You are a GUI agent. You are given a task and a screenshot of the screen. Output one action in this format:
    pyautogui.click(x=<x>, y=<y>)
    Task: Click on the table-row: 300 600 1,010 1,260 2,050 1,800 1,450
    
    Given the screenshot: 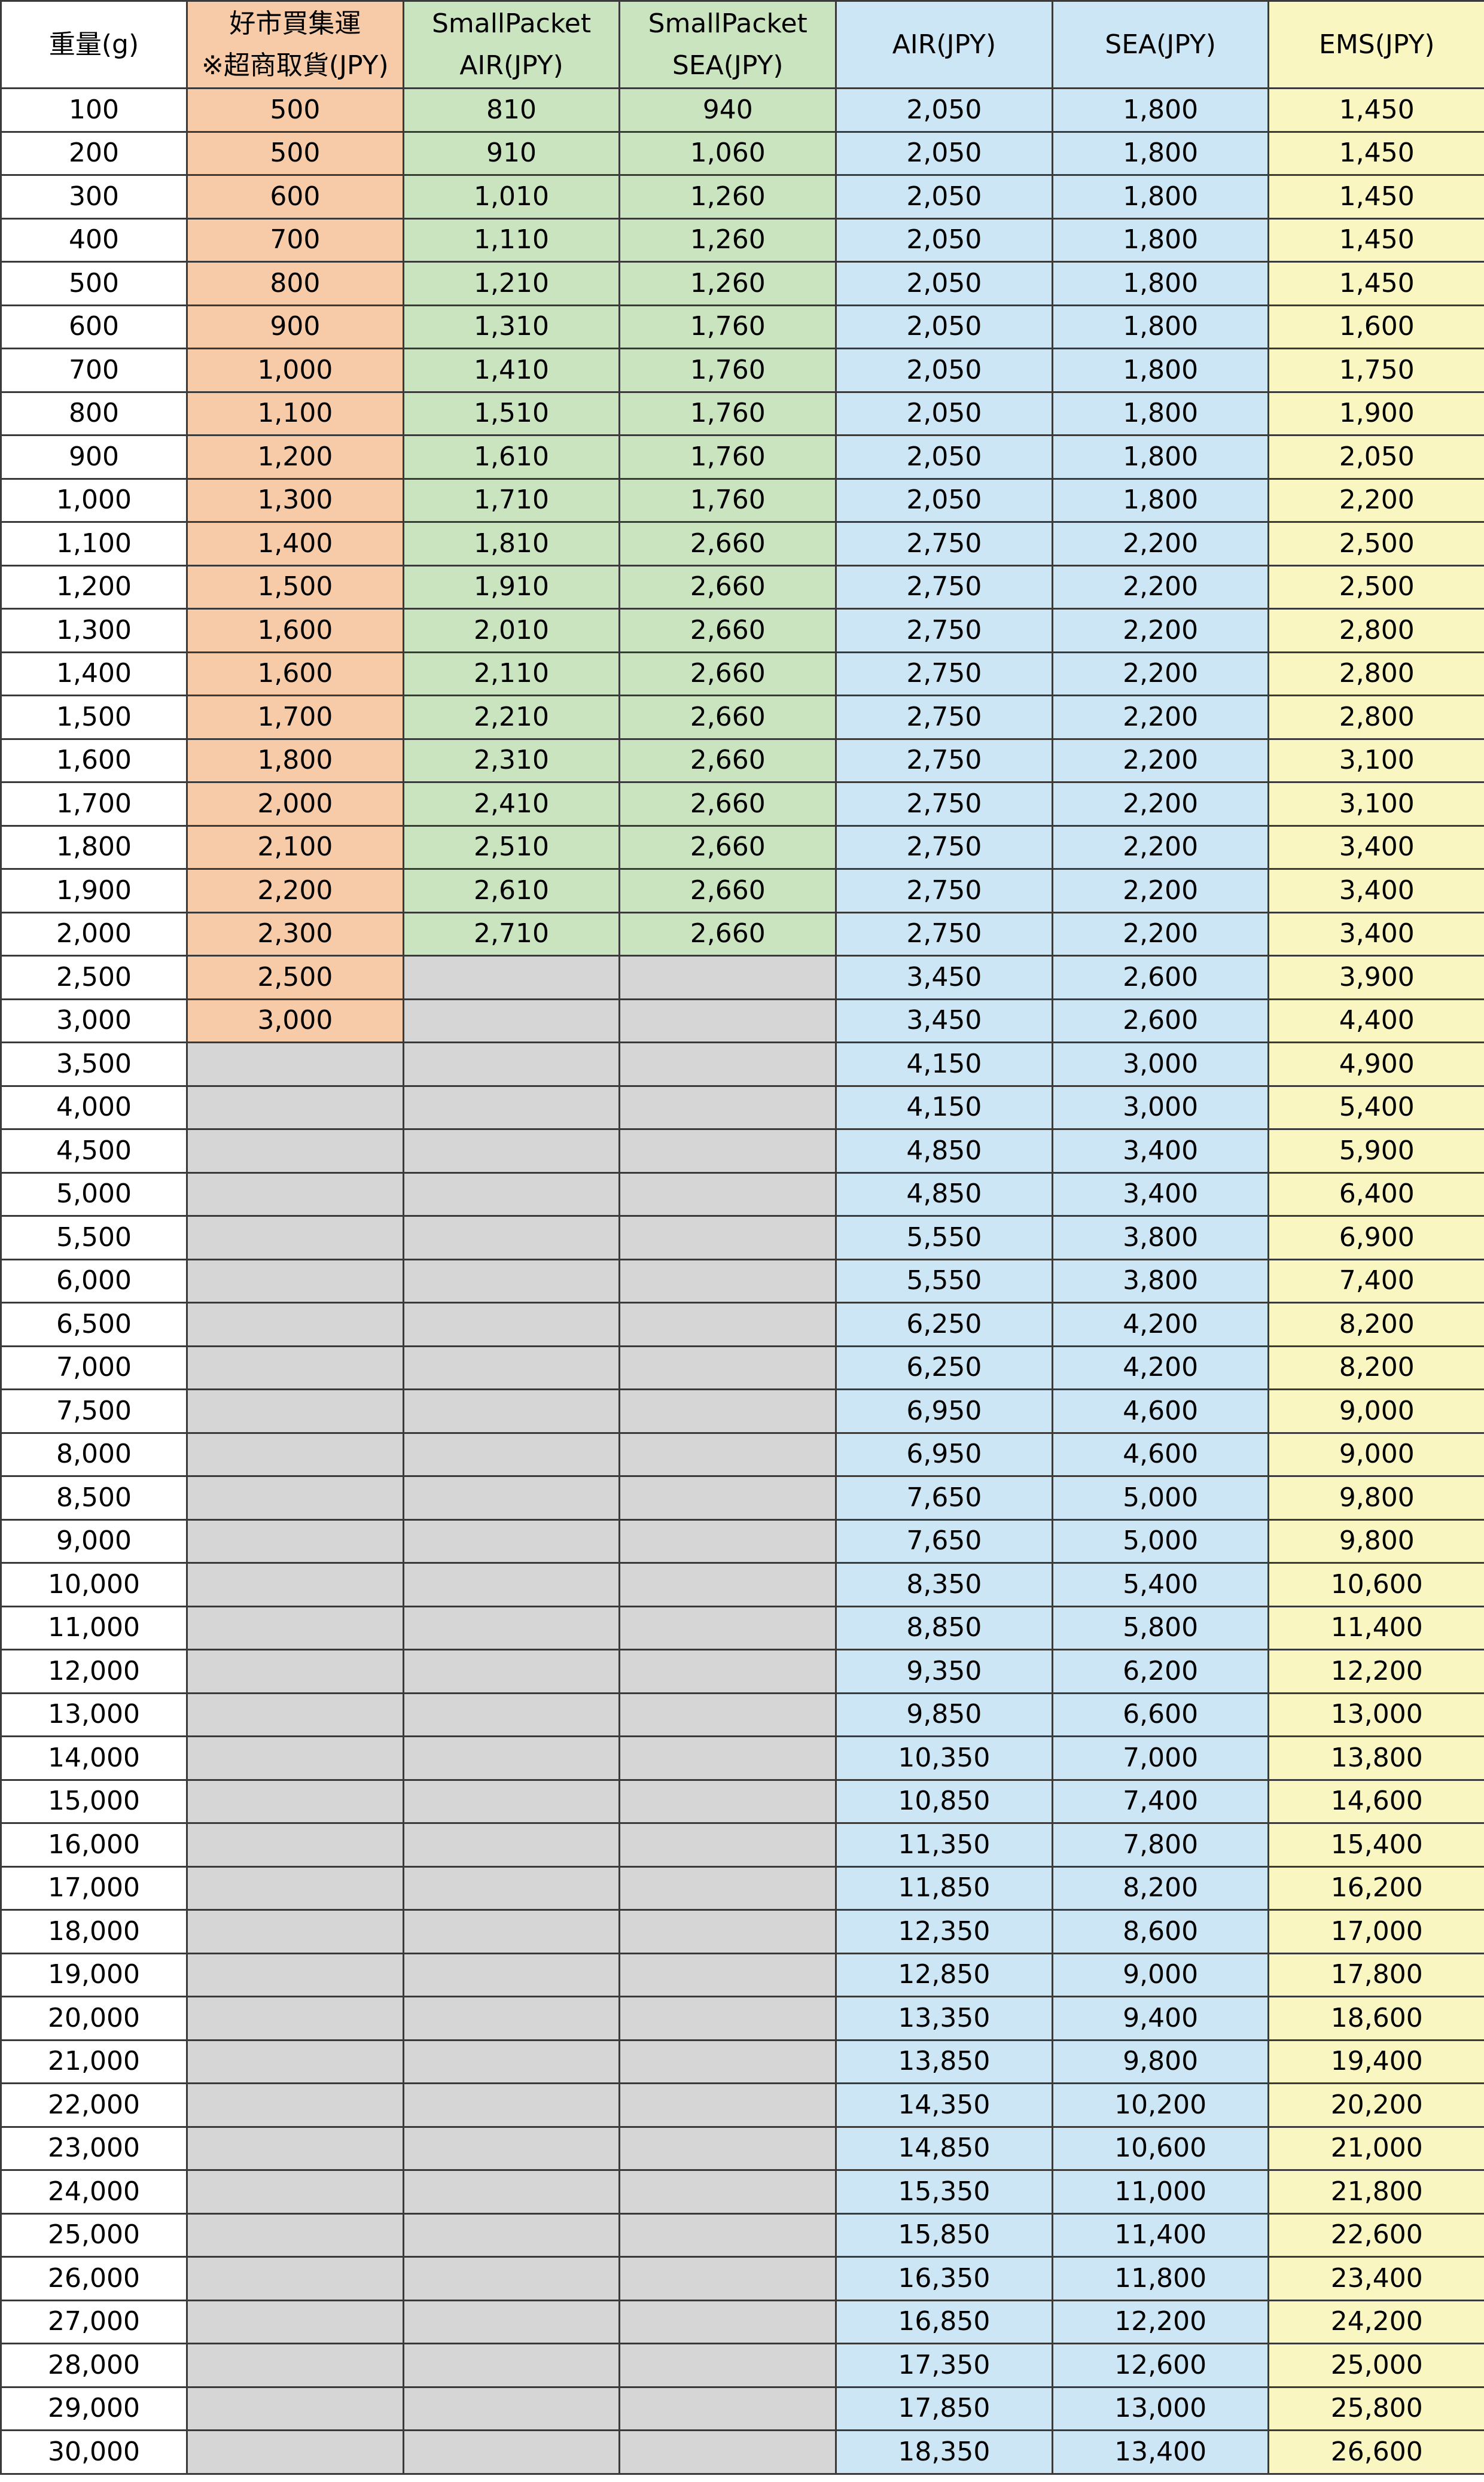 What is the action you would take?
    pyautogui.click(x=742, y=197)
    